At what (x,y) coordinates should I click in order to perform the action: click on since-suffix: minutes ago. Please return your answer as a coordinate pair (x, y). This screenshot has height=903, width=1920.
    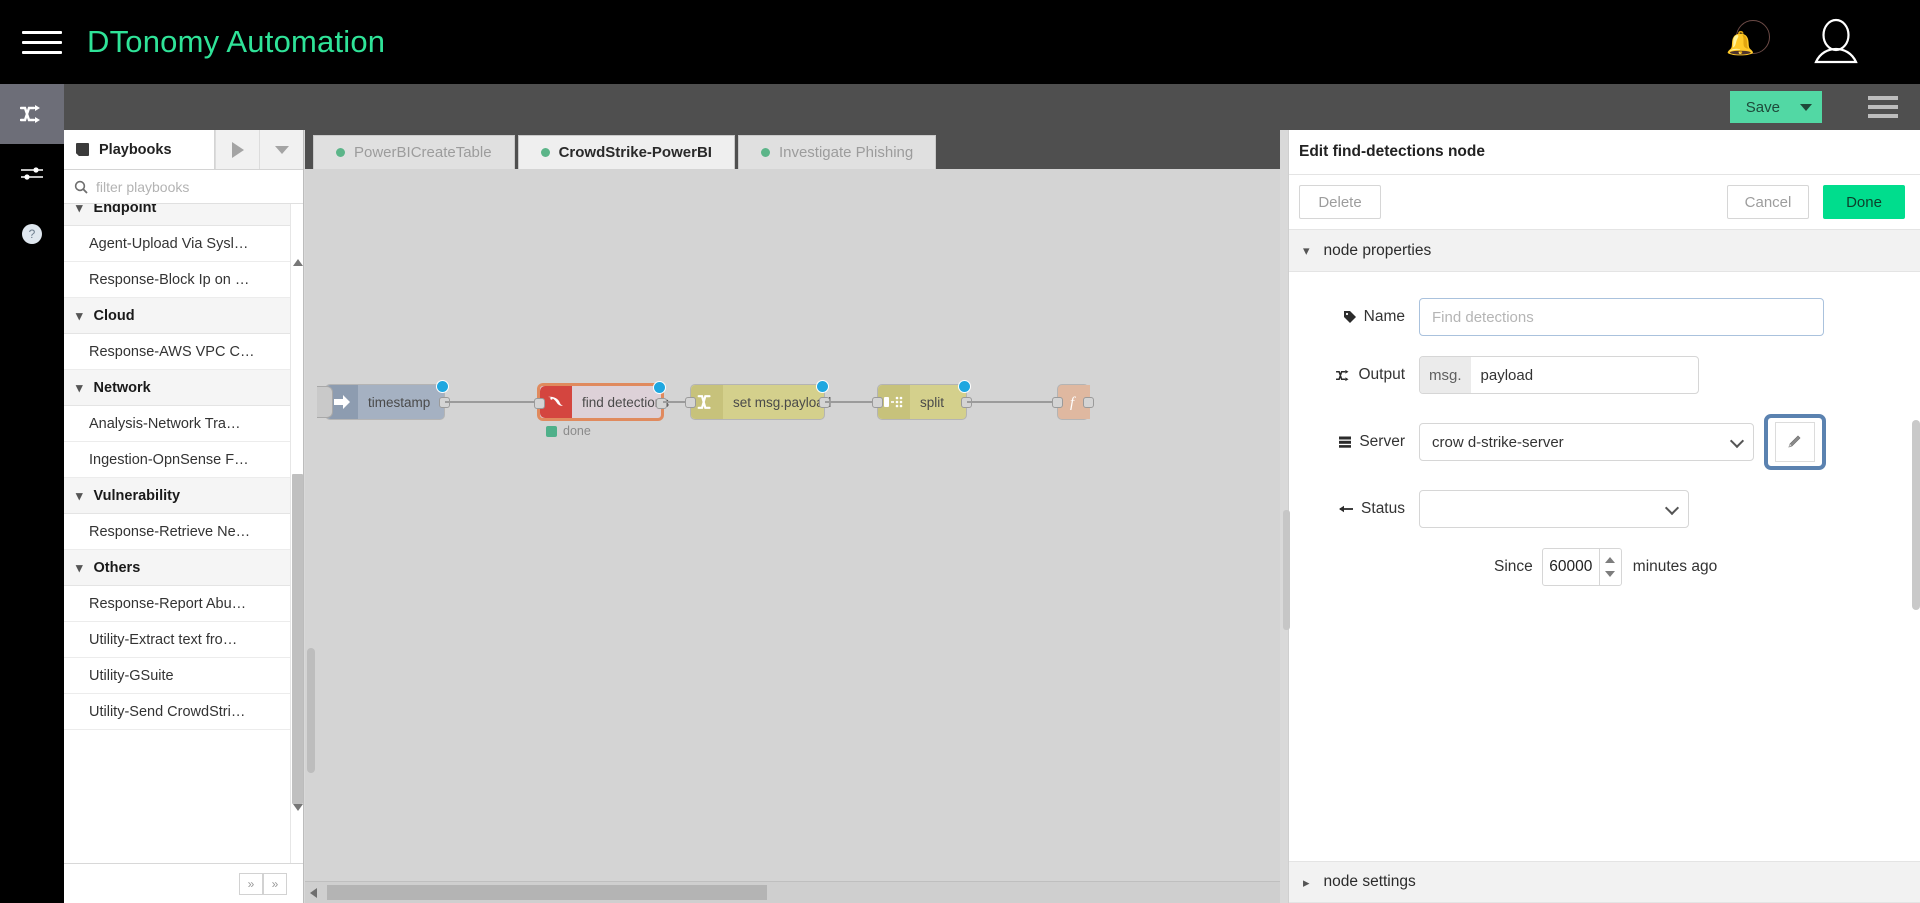
    Looking at the image, I should click on (1675, 566).